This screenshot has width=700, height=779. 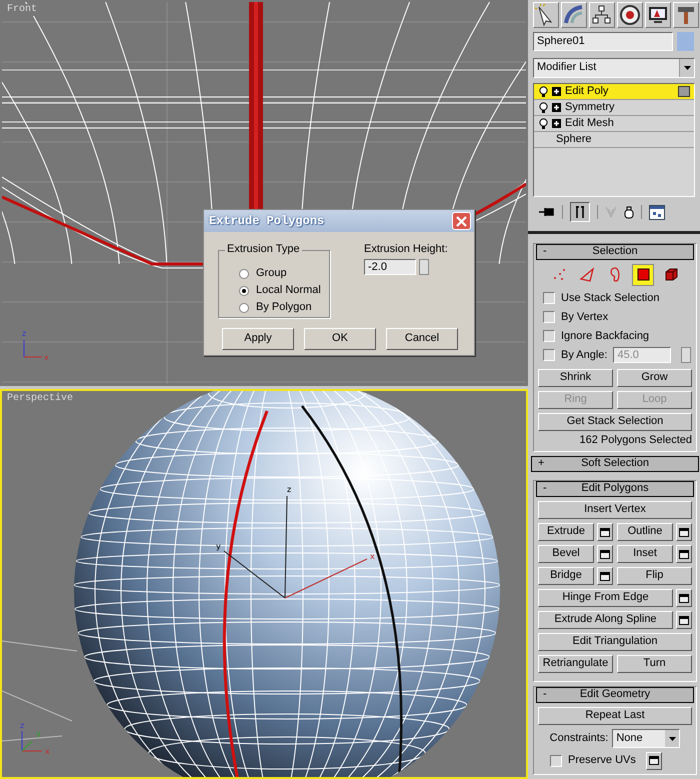 What do you see at coordinates (615, 464) in the screenshot?
I see `rollout-header: + Soft Selection` at bounding box center [615, 464].